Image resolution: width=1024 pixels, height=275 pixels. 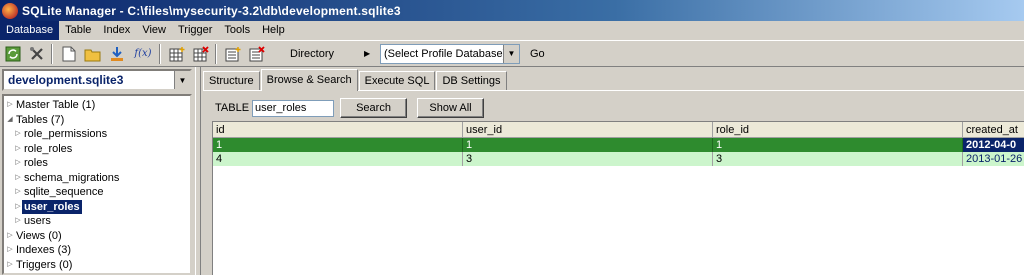 I want to click on column-header-id: id, so click(x=338, y=130).